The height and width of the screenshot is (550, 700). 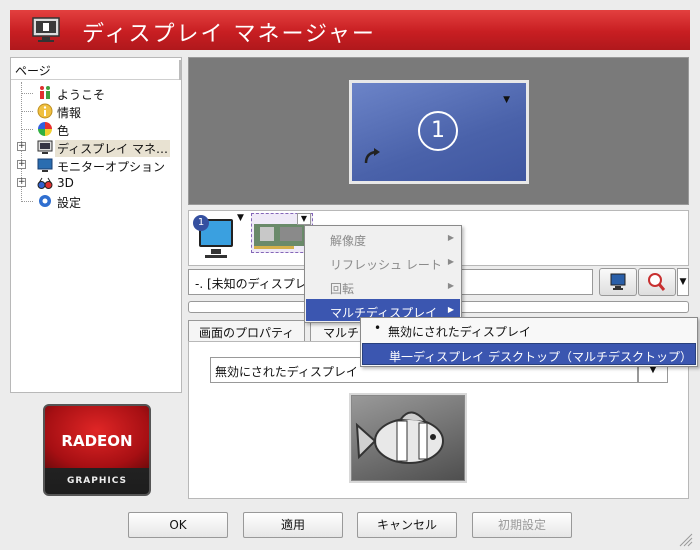 I want to click on window-title: ディスプレイ マネージャー, so click(x=229, y=34).